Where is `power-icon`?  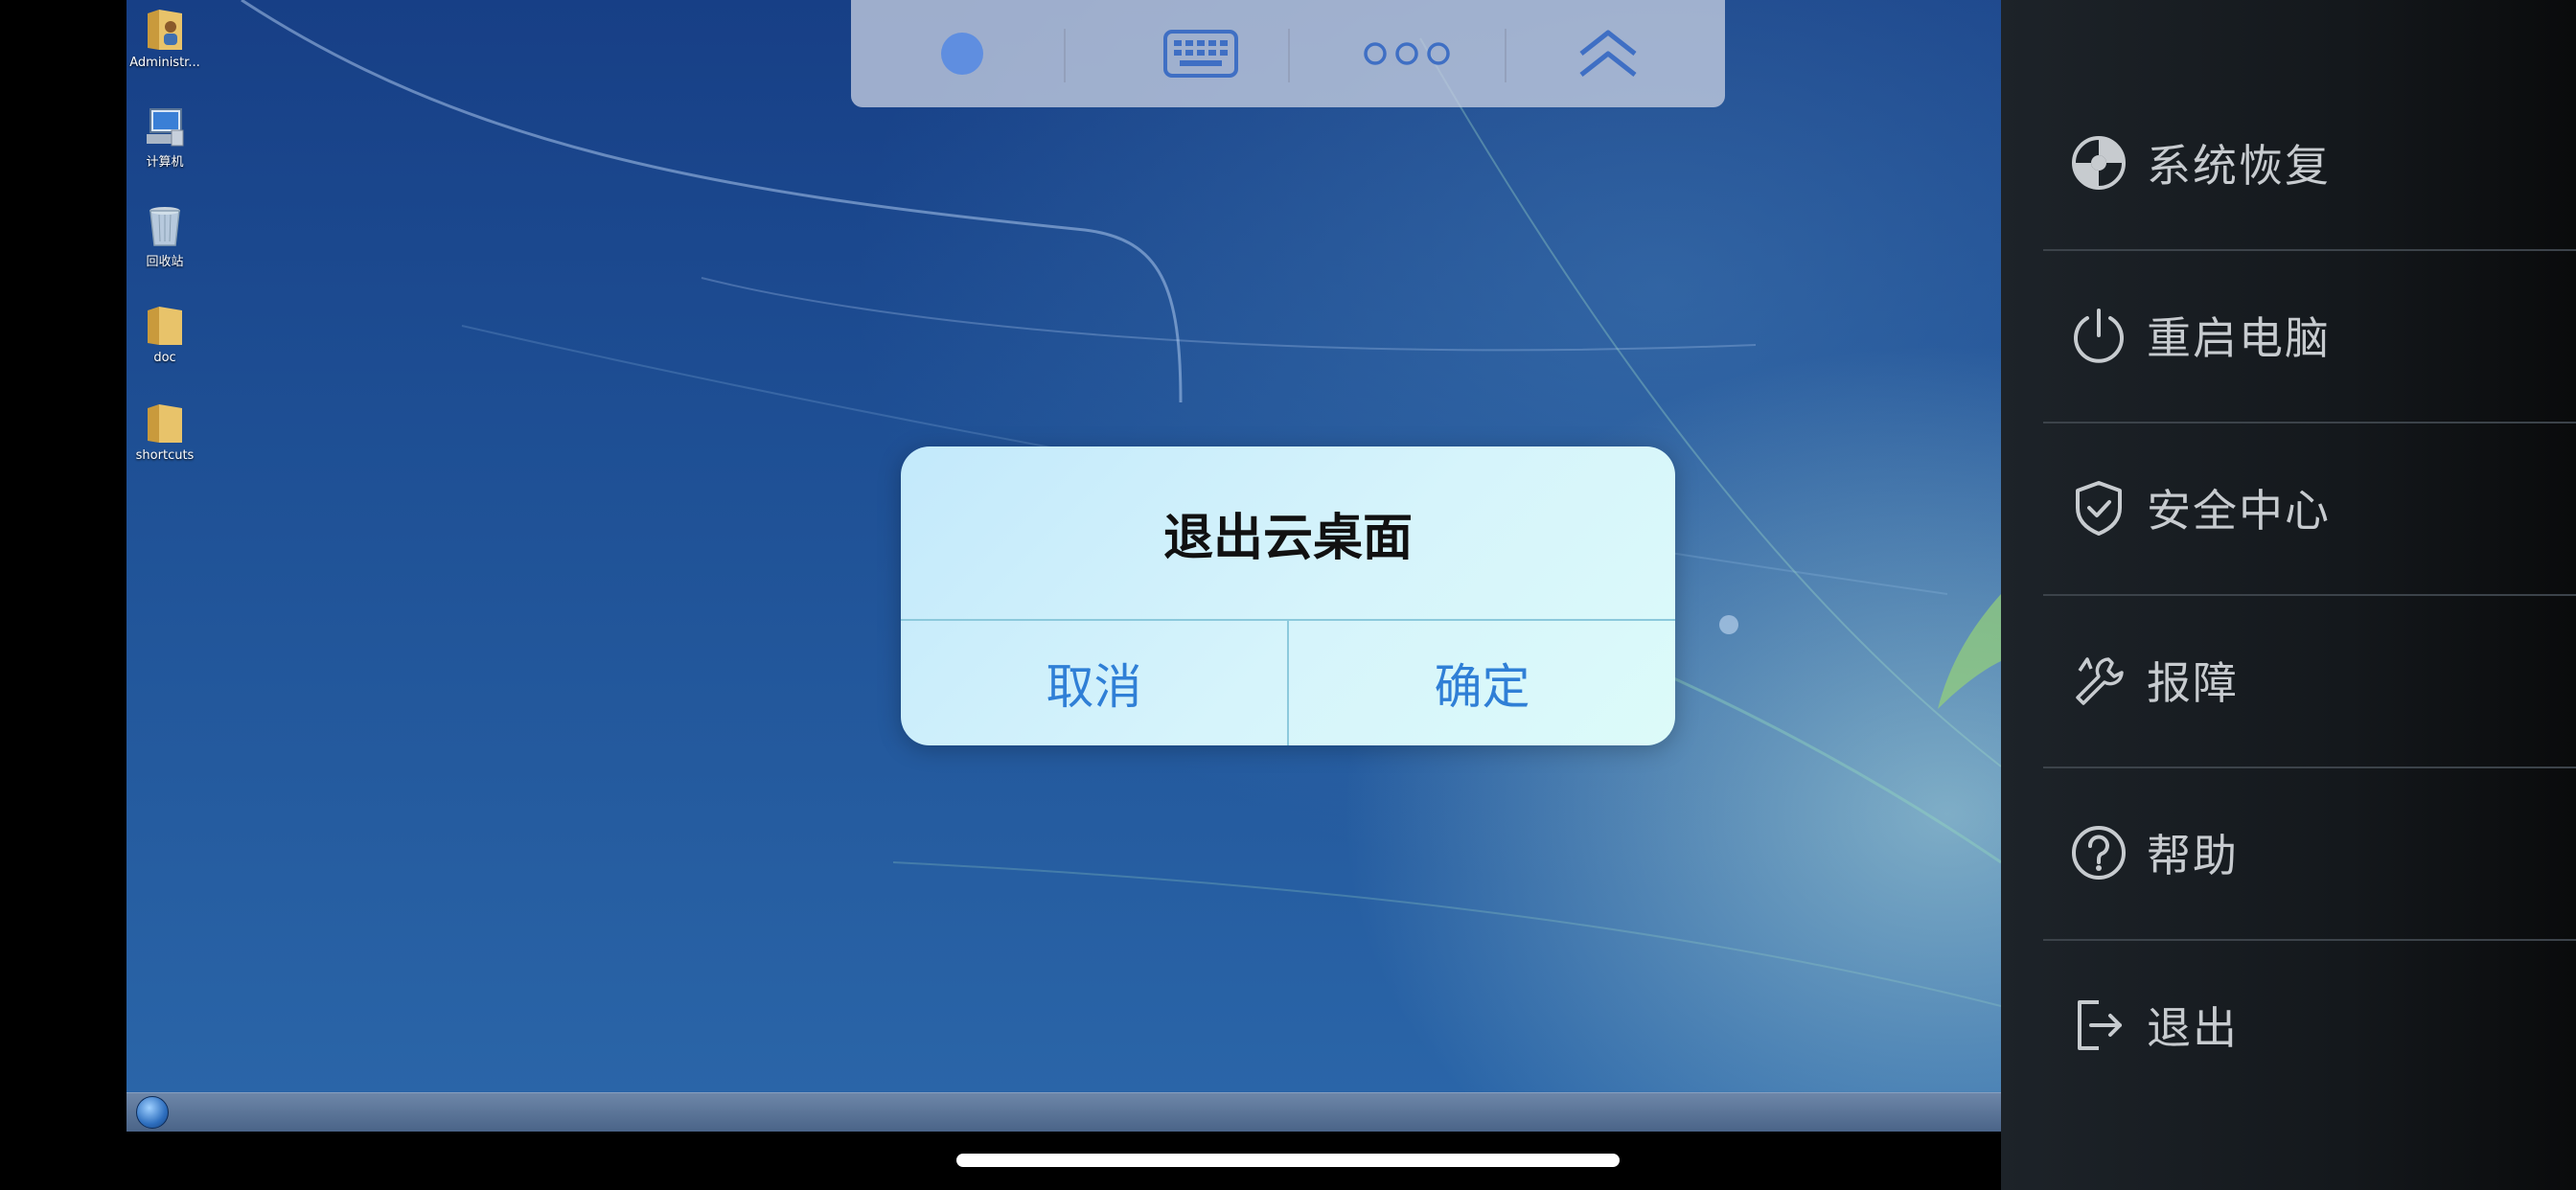 power-icon is located at coordinates (2099, 336).